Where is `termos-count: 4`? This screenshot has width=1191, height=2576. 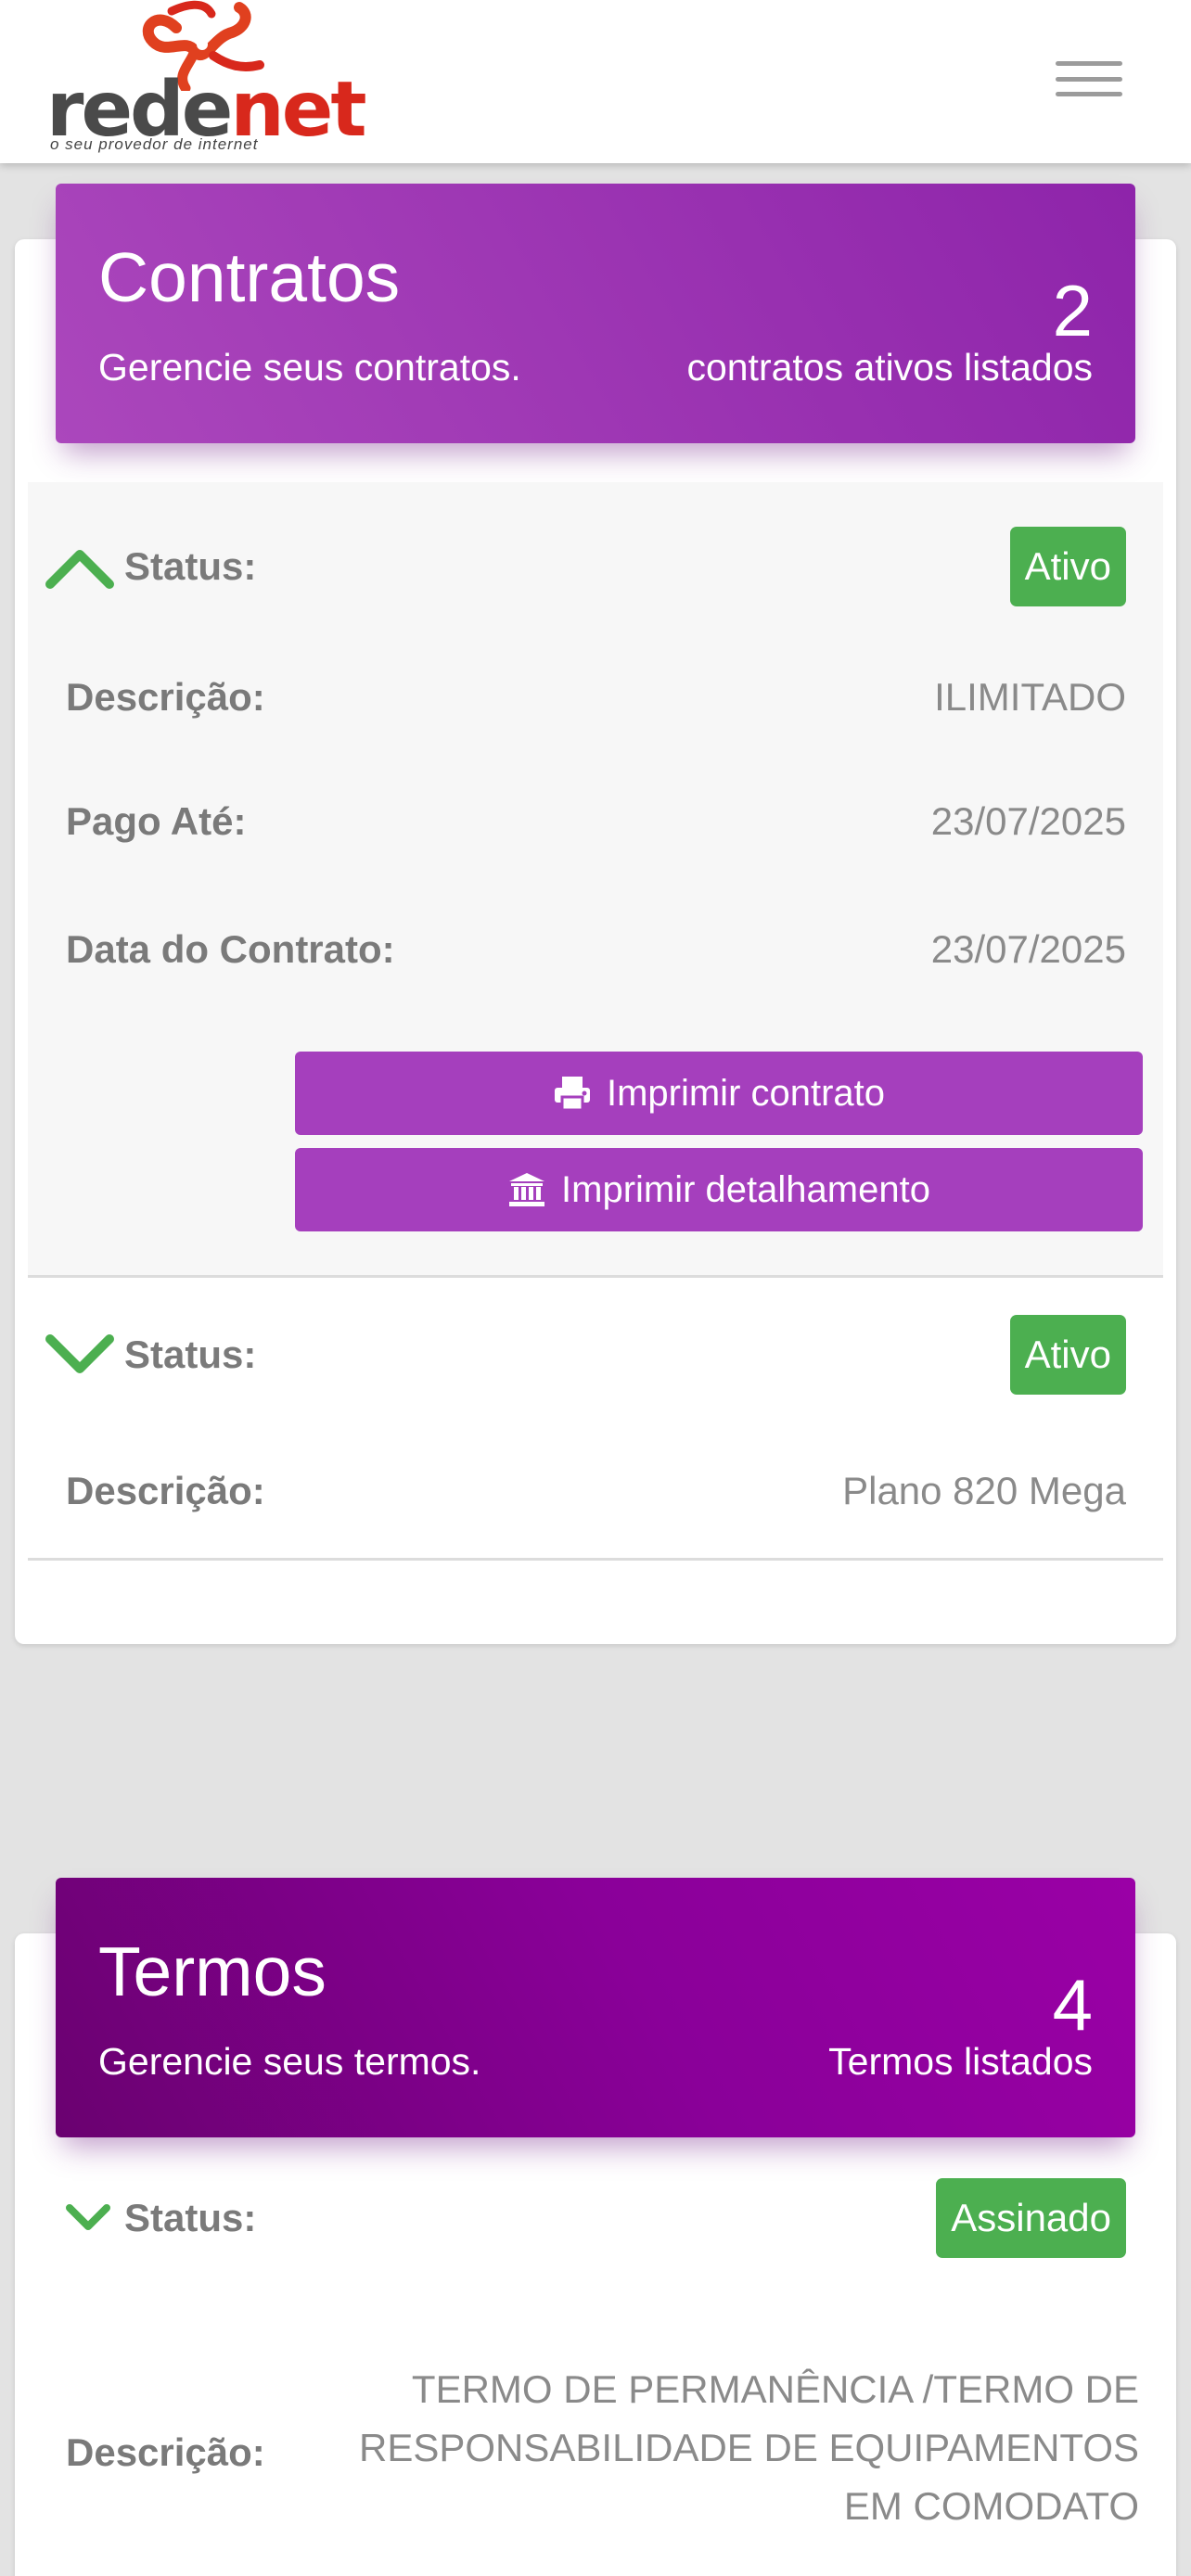 termos-count: 4 is located at coordinates (1073, 2005).